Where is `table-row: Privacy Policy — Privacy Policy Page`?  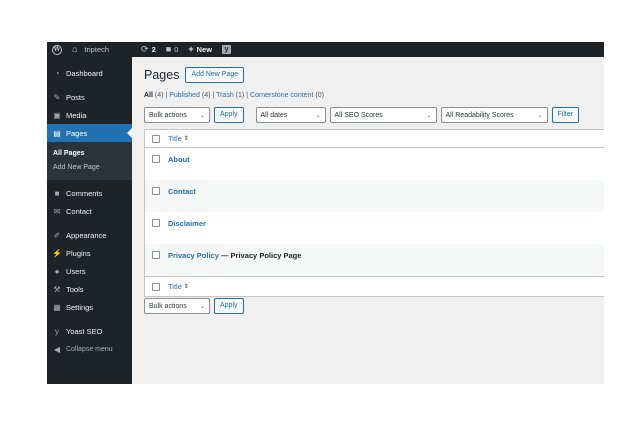
table-row: Privacy Policy — Privacy Policy Page is located at coordinates (374, 260).